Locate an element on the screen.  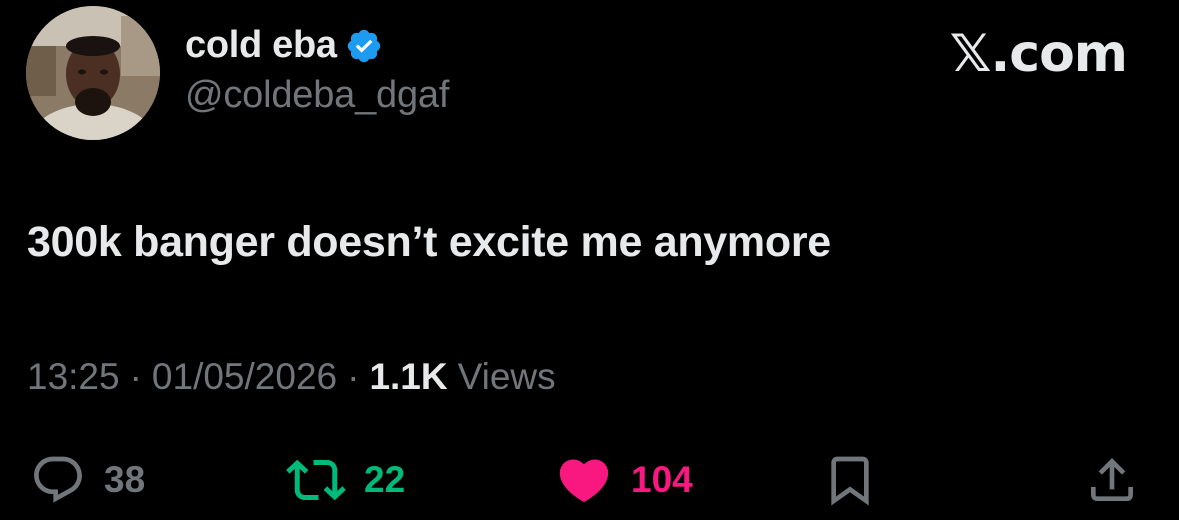
tweet-date: 01/05/2026 is located at coordinates (244, 377).